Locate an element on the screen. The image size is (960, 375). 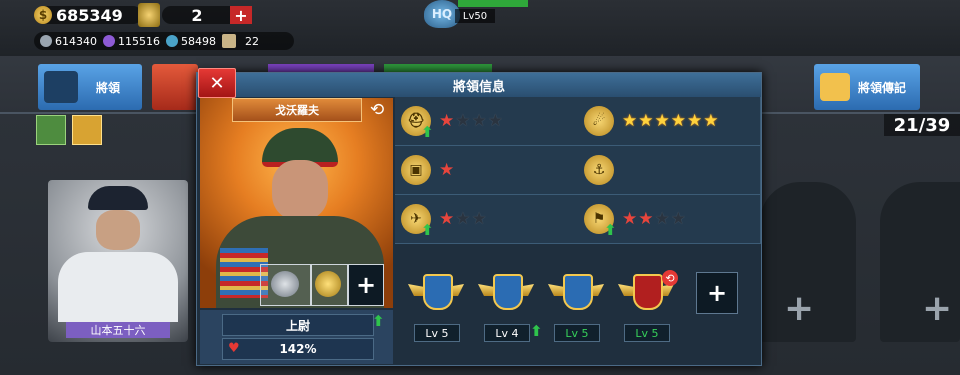
heart-icon: ♥ is located at coordinates (234, 348).